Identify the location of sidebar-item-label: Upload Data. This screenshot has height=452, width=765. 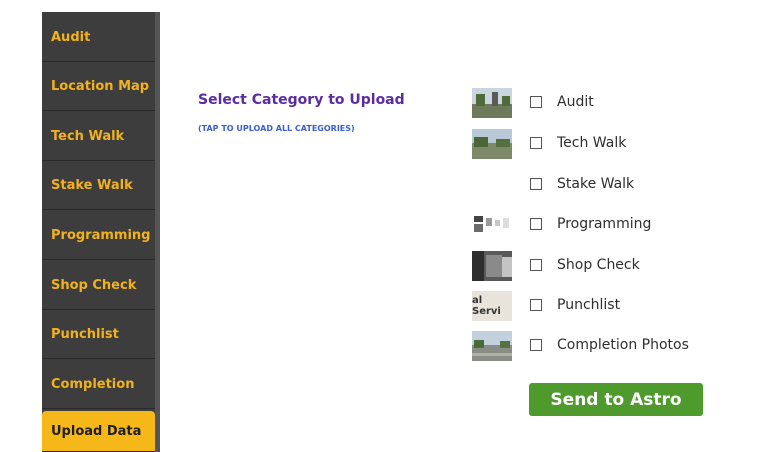
(96, 431).